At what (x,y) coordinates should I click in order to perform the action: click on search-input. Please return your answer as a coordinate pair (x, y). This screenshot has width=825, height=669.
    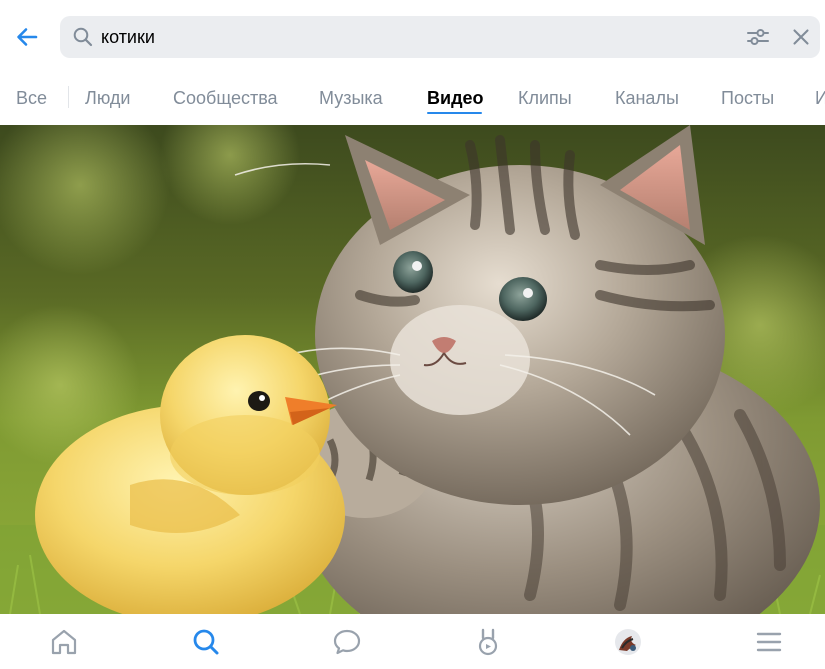
    Looking at the image, I should click on (416, 37).